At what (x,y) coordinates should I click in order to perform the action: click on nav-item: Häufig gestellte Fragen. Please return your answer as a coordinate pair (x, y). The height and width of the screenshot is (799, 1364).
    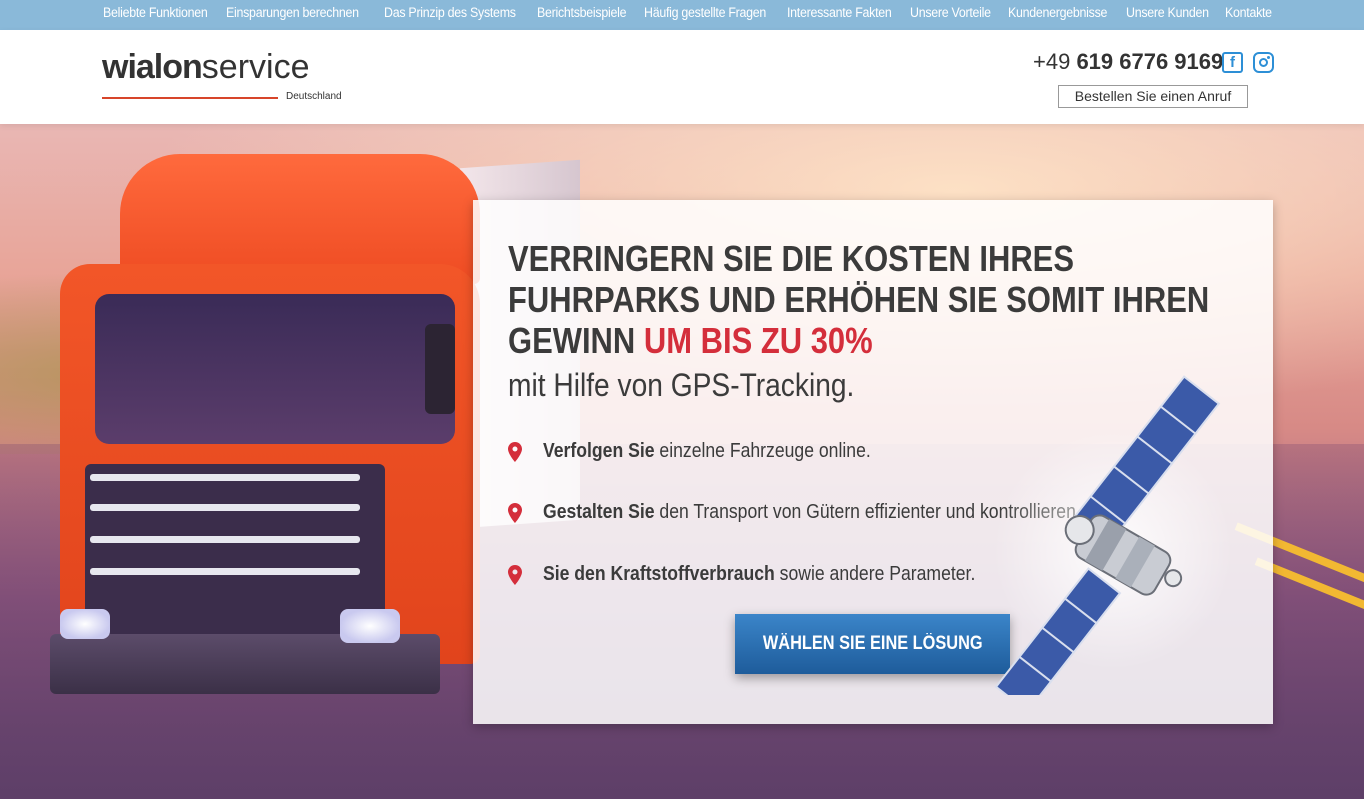
    Looking at the image, I should click on (705, 12).